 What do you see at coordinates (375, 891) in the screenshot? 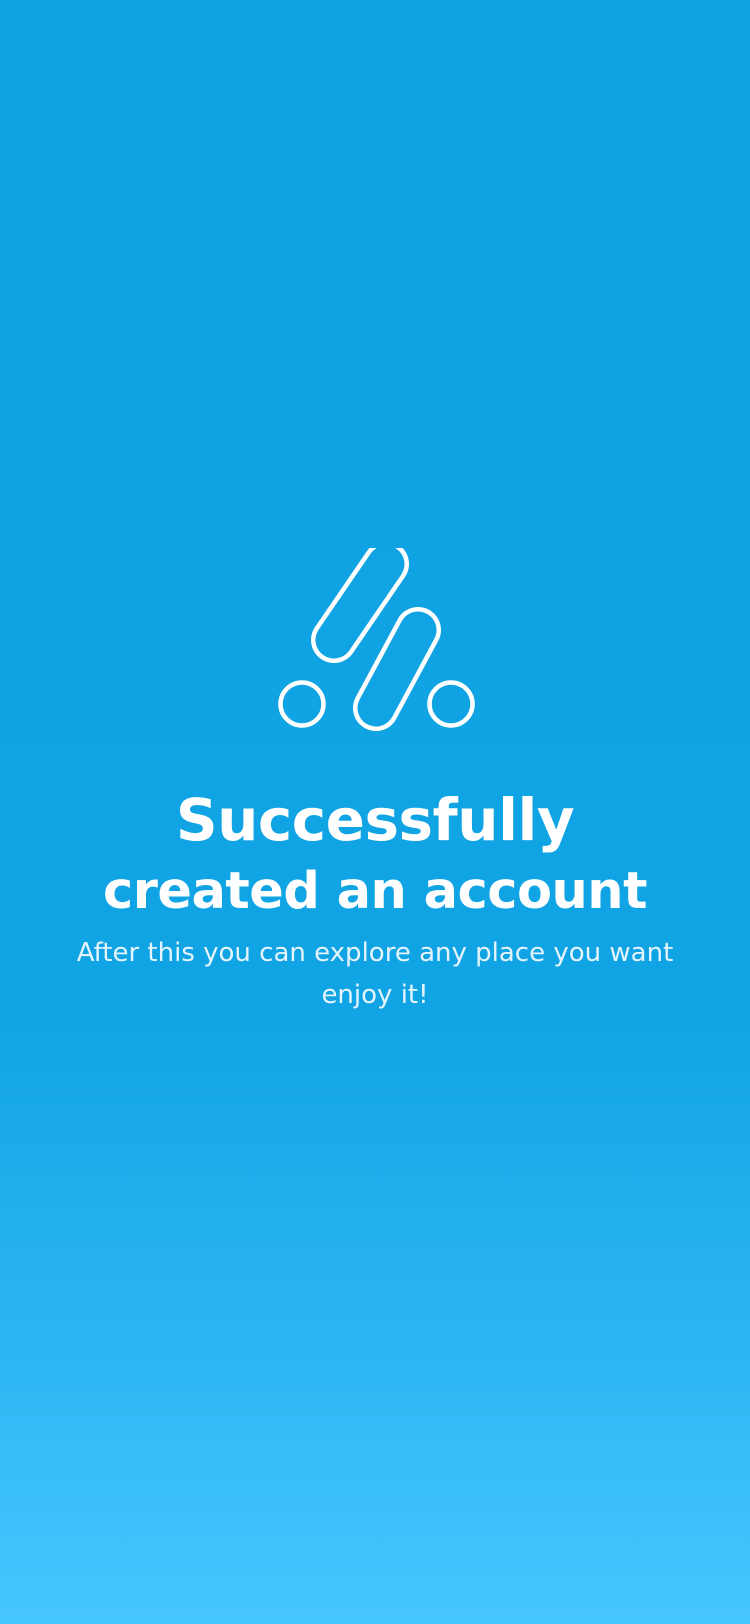
I see `success-title-line-2: created an account` at bounding box center [375, 891].